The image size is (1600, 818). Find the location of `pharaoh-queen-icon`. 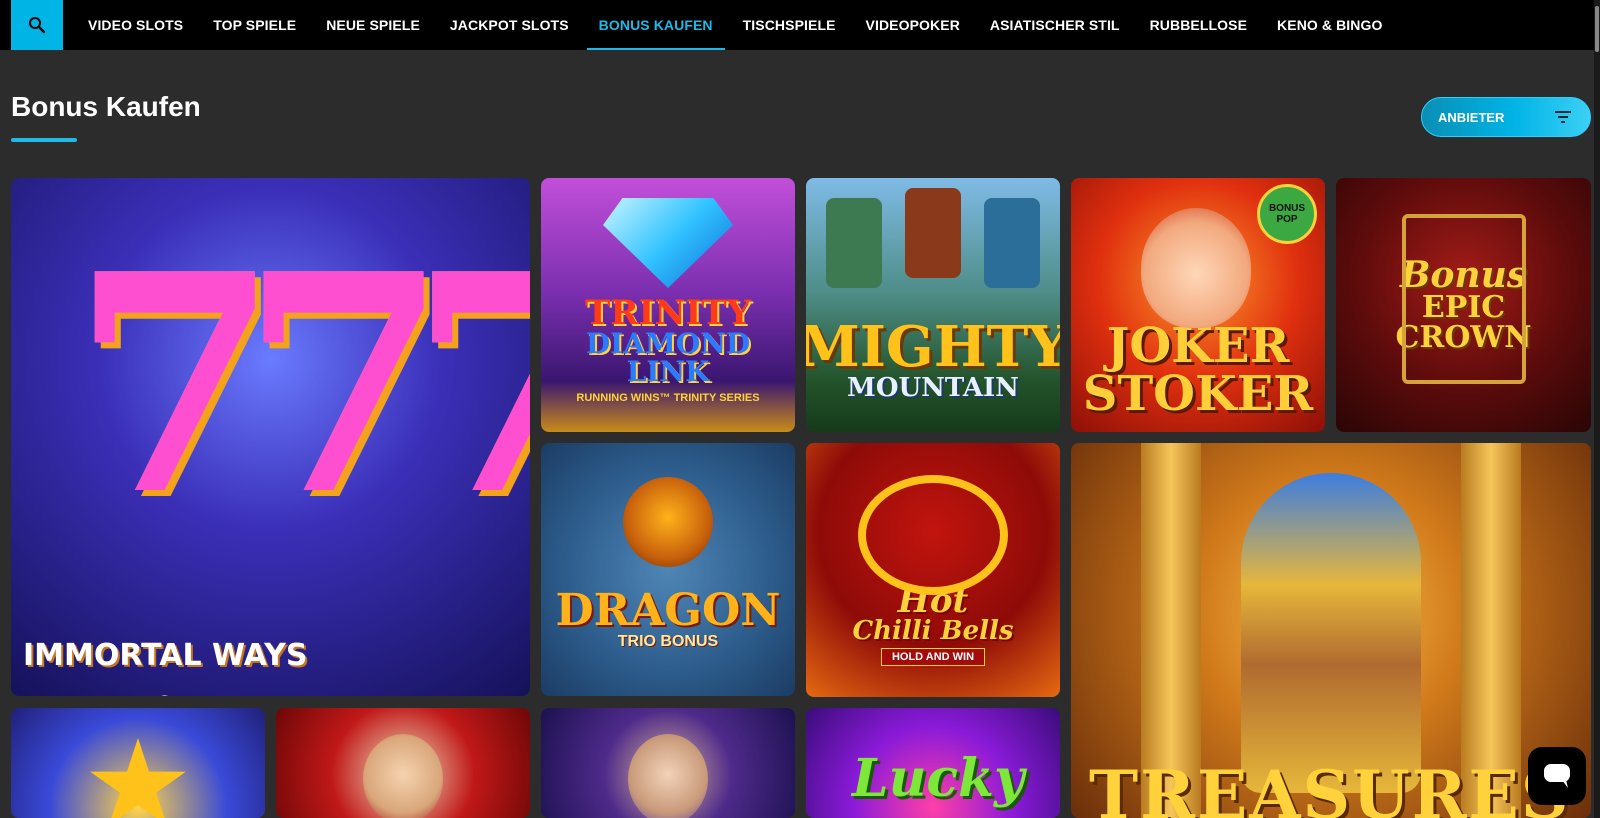

pharaoh-queen-icon is located at coordinates (1331, 633).